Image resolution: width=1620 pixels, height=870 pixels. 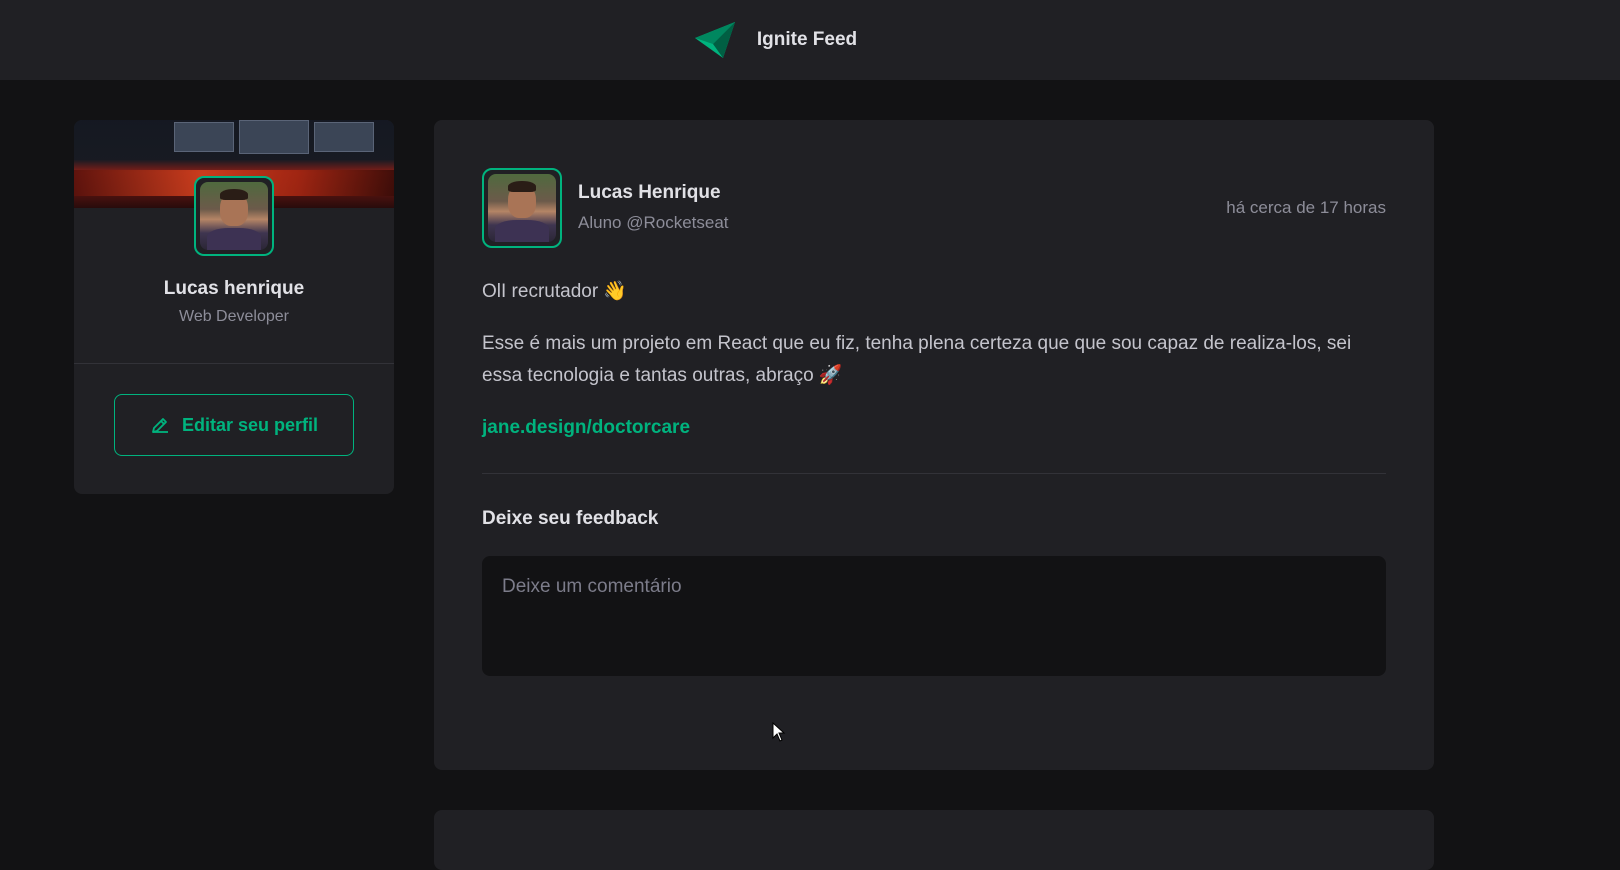 What do you see at coordinates (779, 732) in the screenshot?
I see `mouse-cursor-icon` at bounding box center [779, 732].